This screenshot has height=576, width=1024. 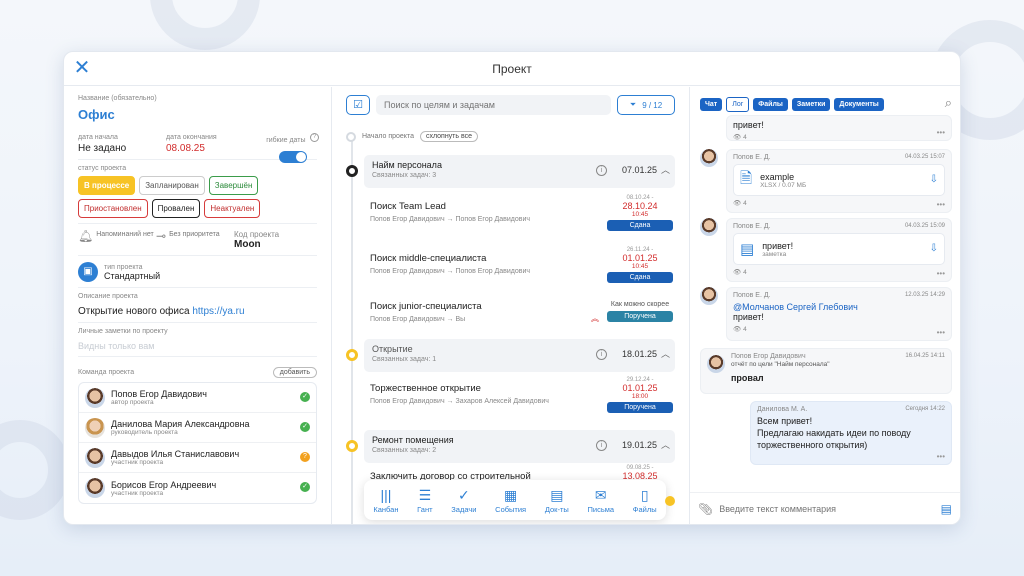 I want to click on timeline-line, so click(x=352, y=331).